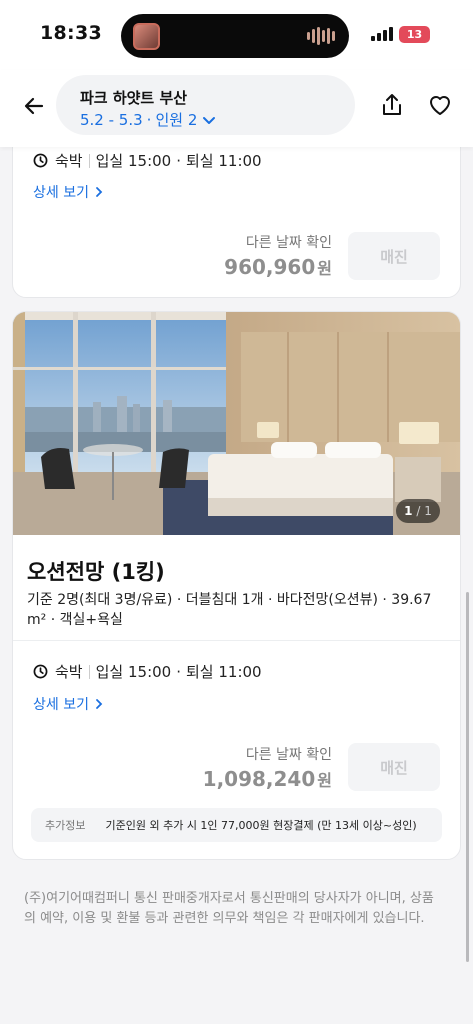 The height and width of the screenshot is (1024, 473). I want to click on image-counter: 1 / 1, so click(418, 511).